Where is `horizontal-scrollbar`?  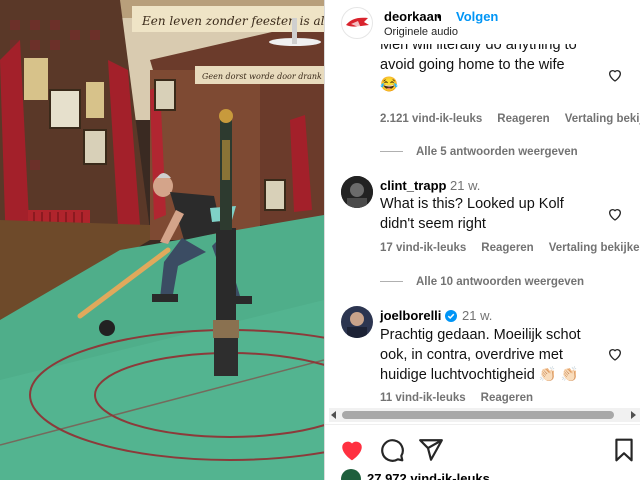 horizontal-scrollbar is located at coordinates (484, 415).